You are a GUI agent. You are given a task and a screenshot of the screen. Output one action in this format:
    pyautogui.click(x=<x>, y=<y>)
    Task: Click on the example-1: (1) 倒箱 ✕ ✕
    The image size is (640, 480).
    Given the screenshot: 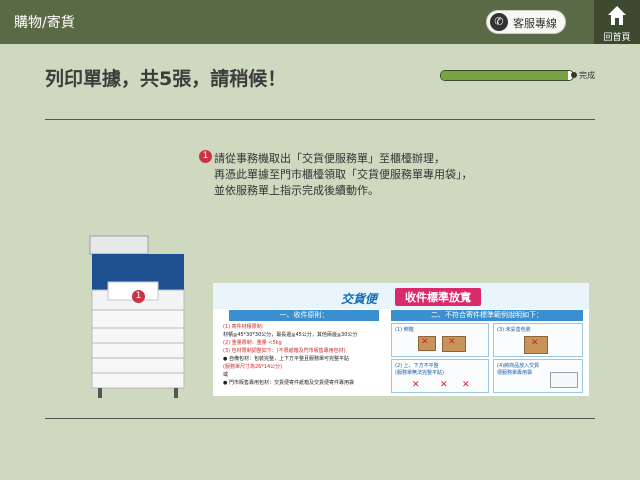 What is the action you would take?
    pyautogui.click(x=440, y=340)
    